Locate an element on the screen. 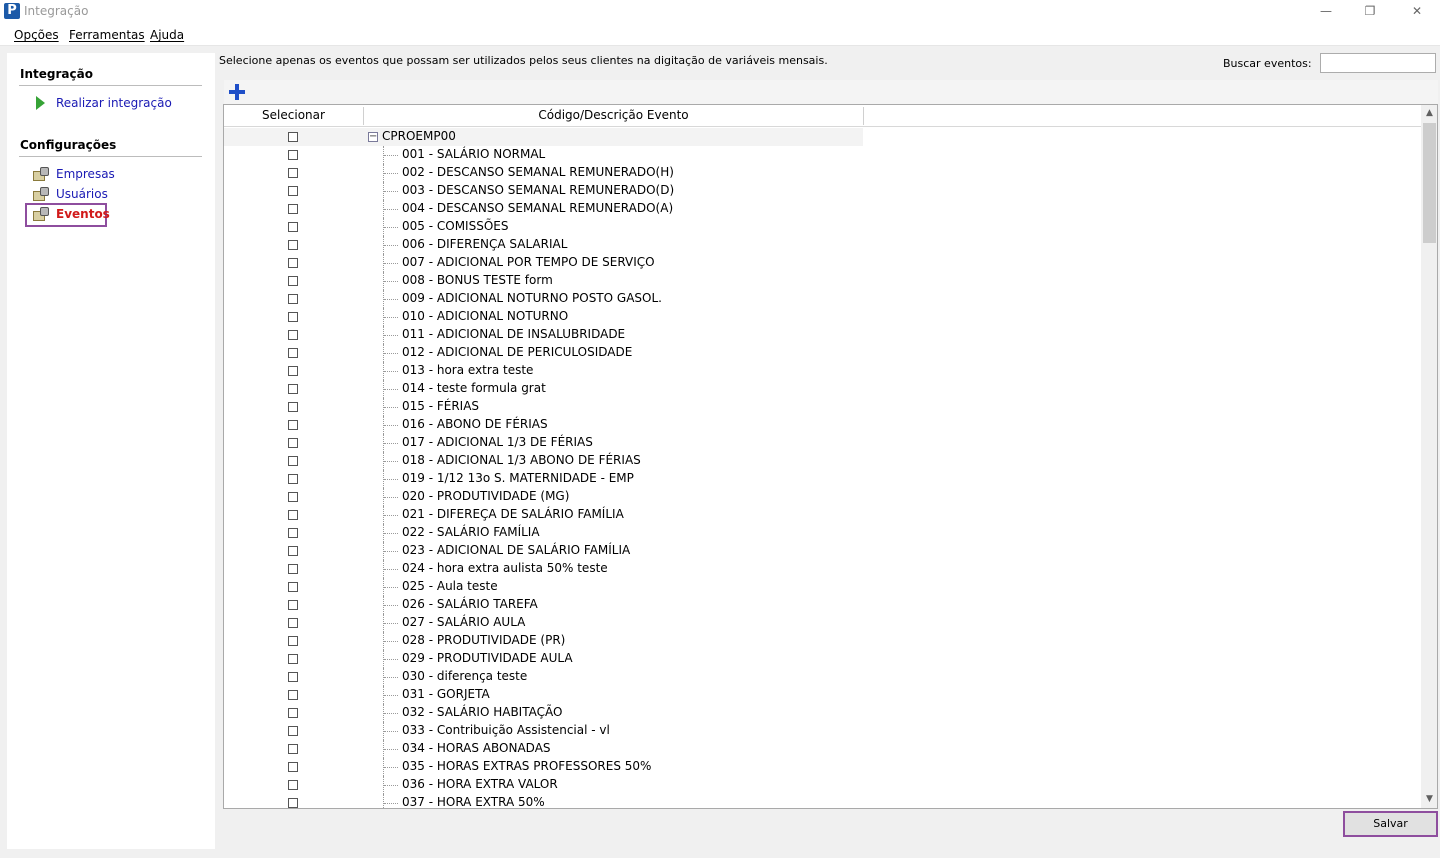 Image resolution: width=1440 pixels, height=858 pixels. table-row: 002 - DESCANSO SEMANAL REMUNERADO(H) is located at coordinates (822, 173).